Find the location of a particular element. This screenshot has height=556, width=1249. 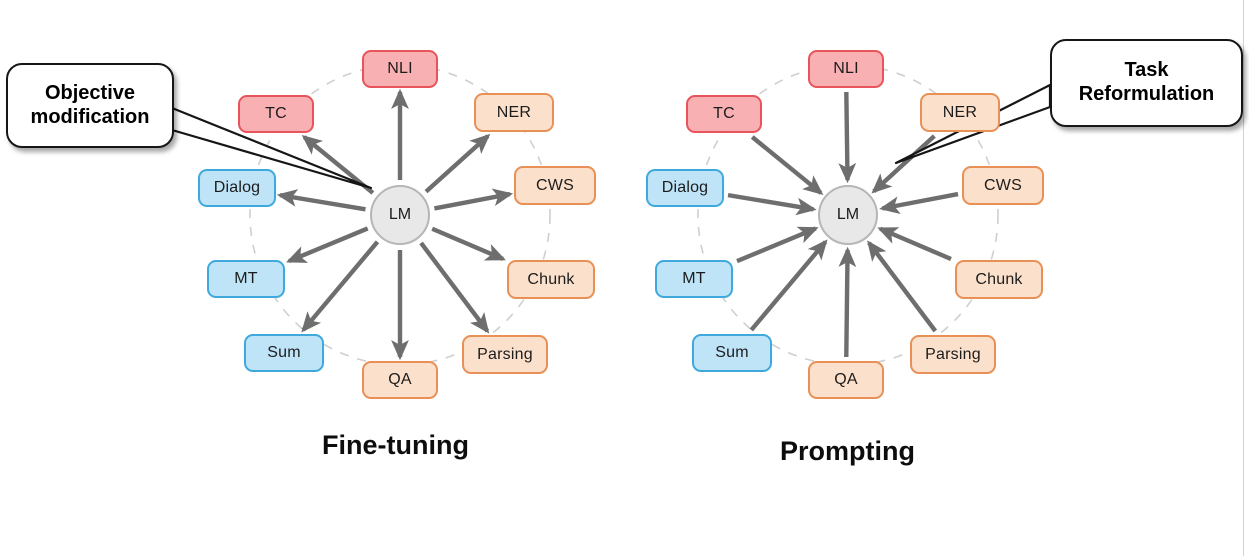

arrow-lm-to-sum is located at coordinates (340, 286).